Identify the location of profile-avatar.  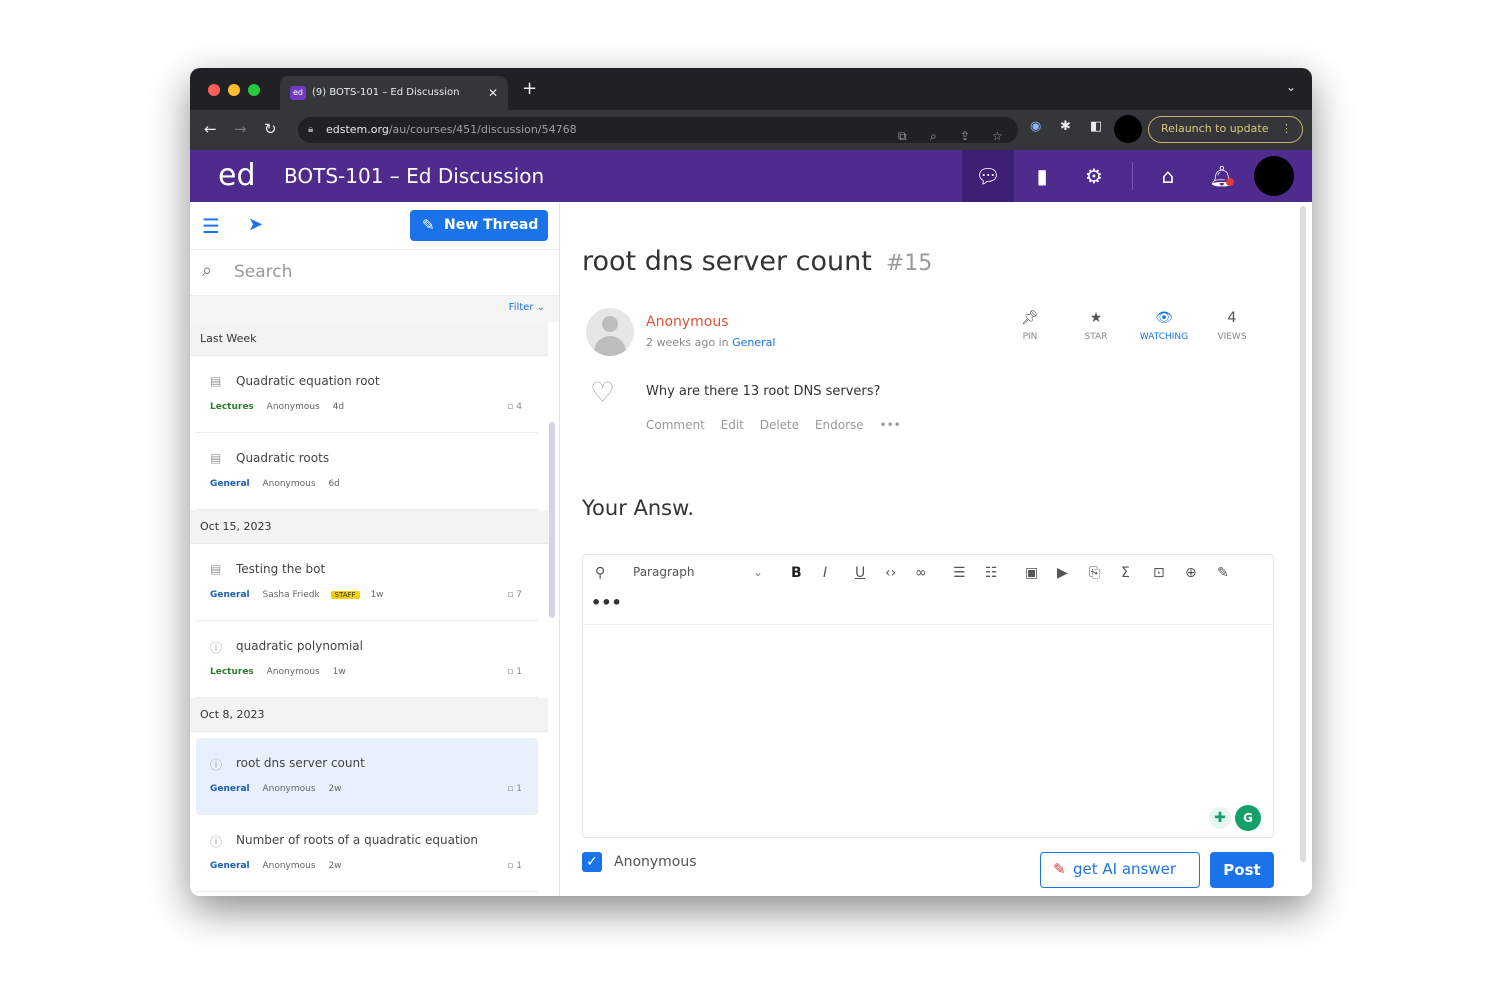
(1128, 129).